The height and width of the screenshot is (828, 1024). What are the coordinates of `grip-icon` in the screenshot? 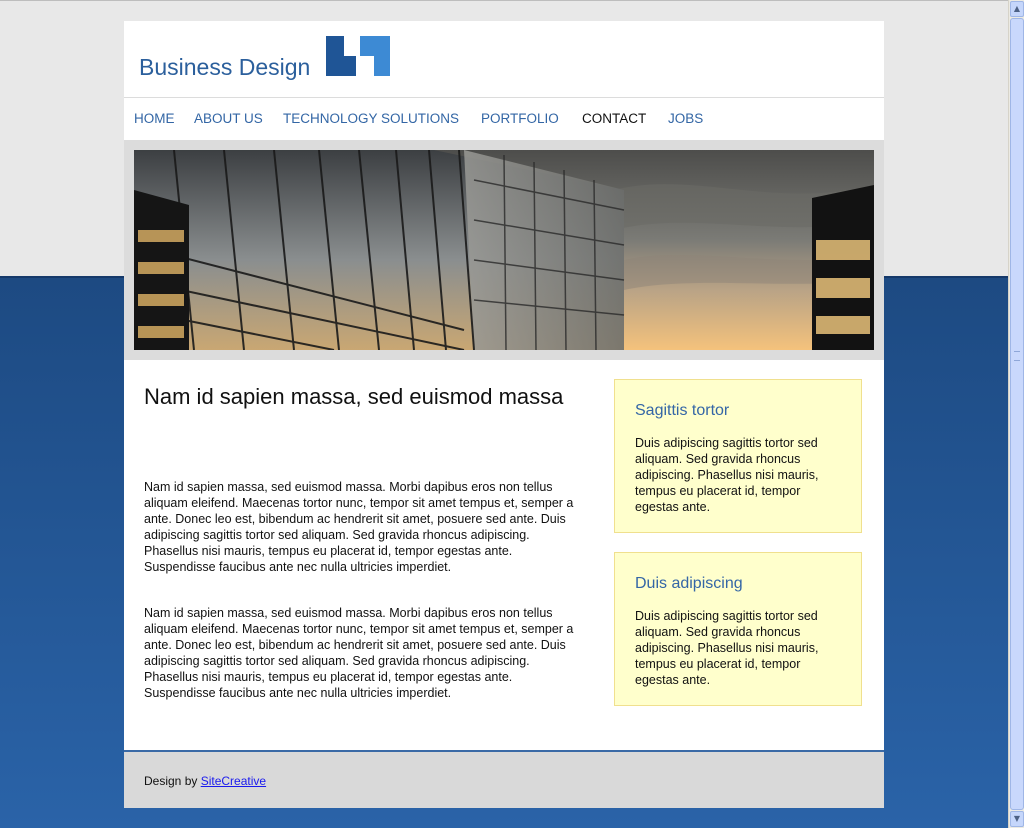 It's located at (1017, 356).